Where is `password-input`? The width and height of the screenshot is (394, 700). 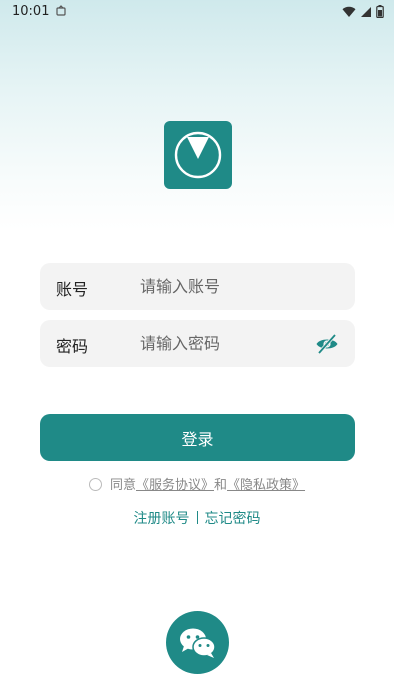
password-input is located at coordinates (225, 343).